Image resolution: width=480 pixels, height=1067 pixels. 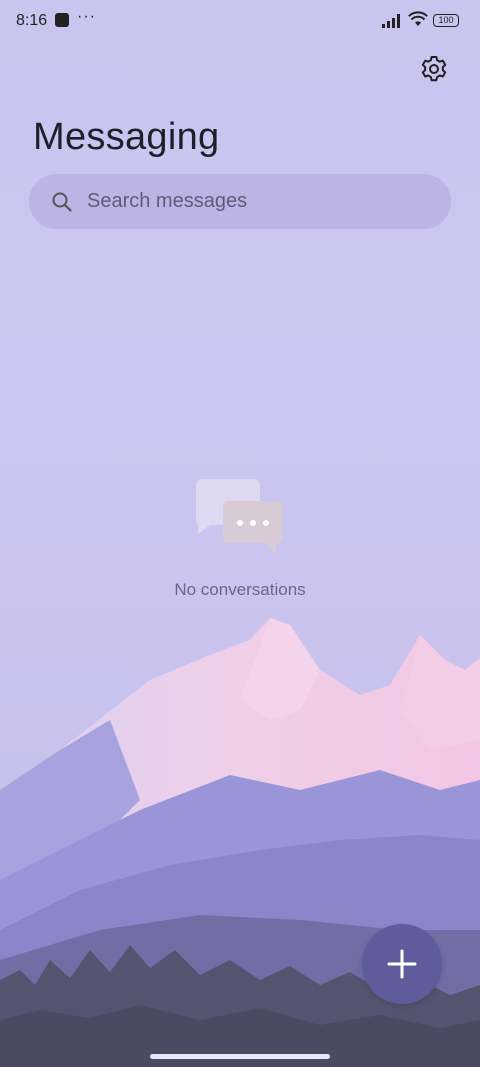 I want to click on search-icon, so click(x=62, y=202).